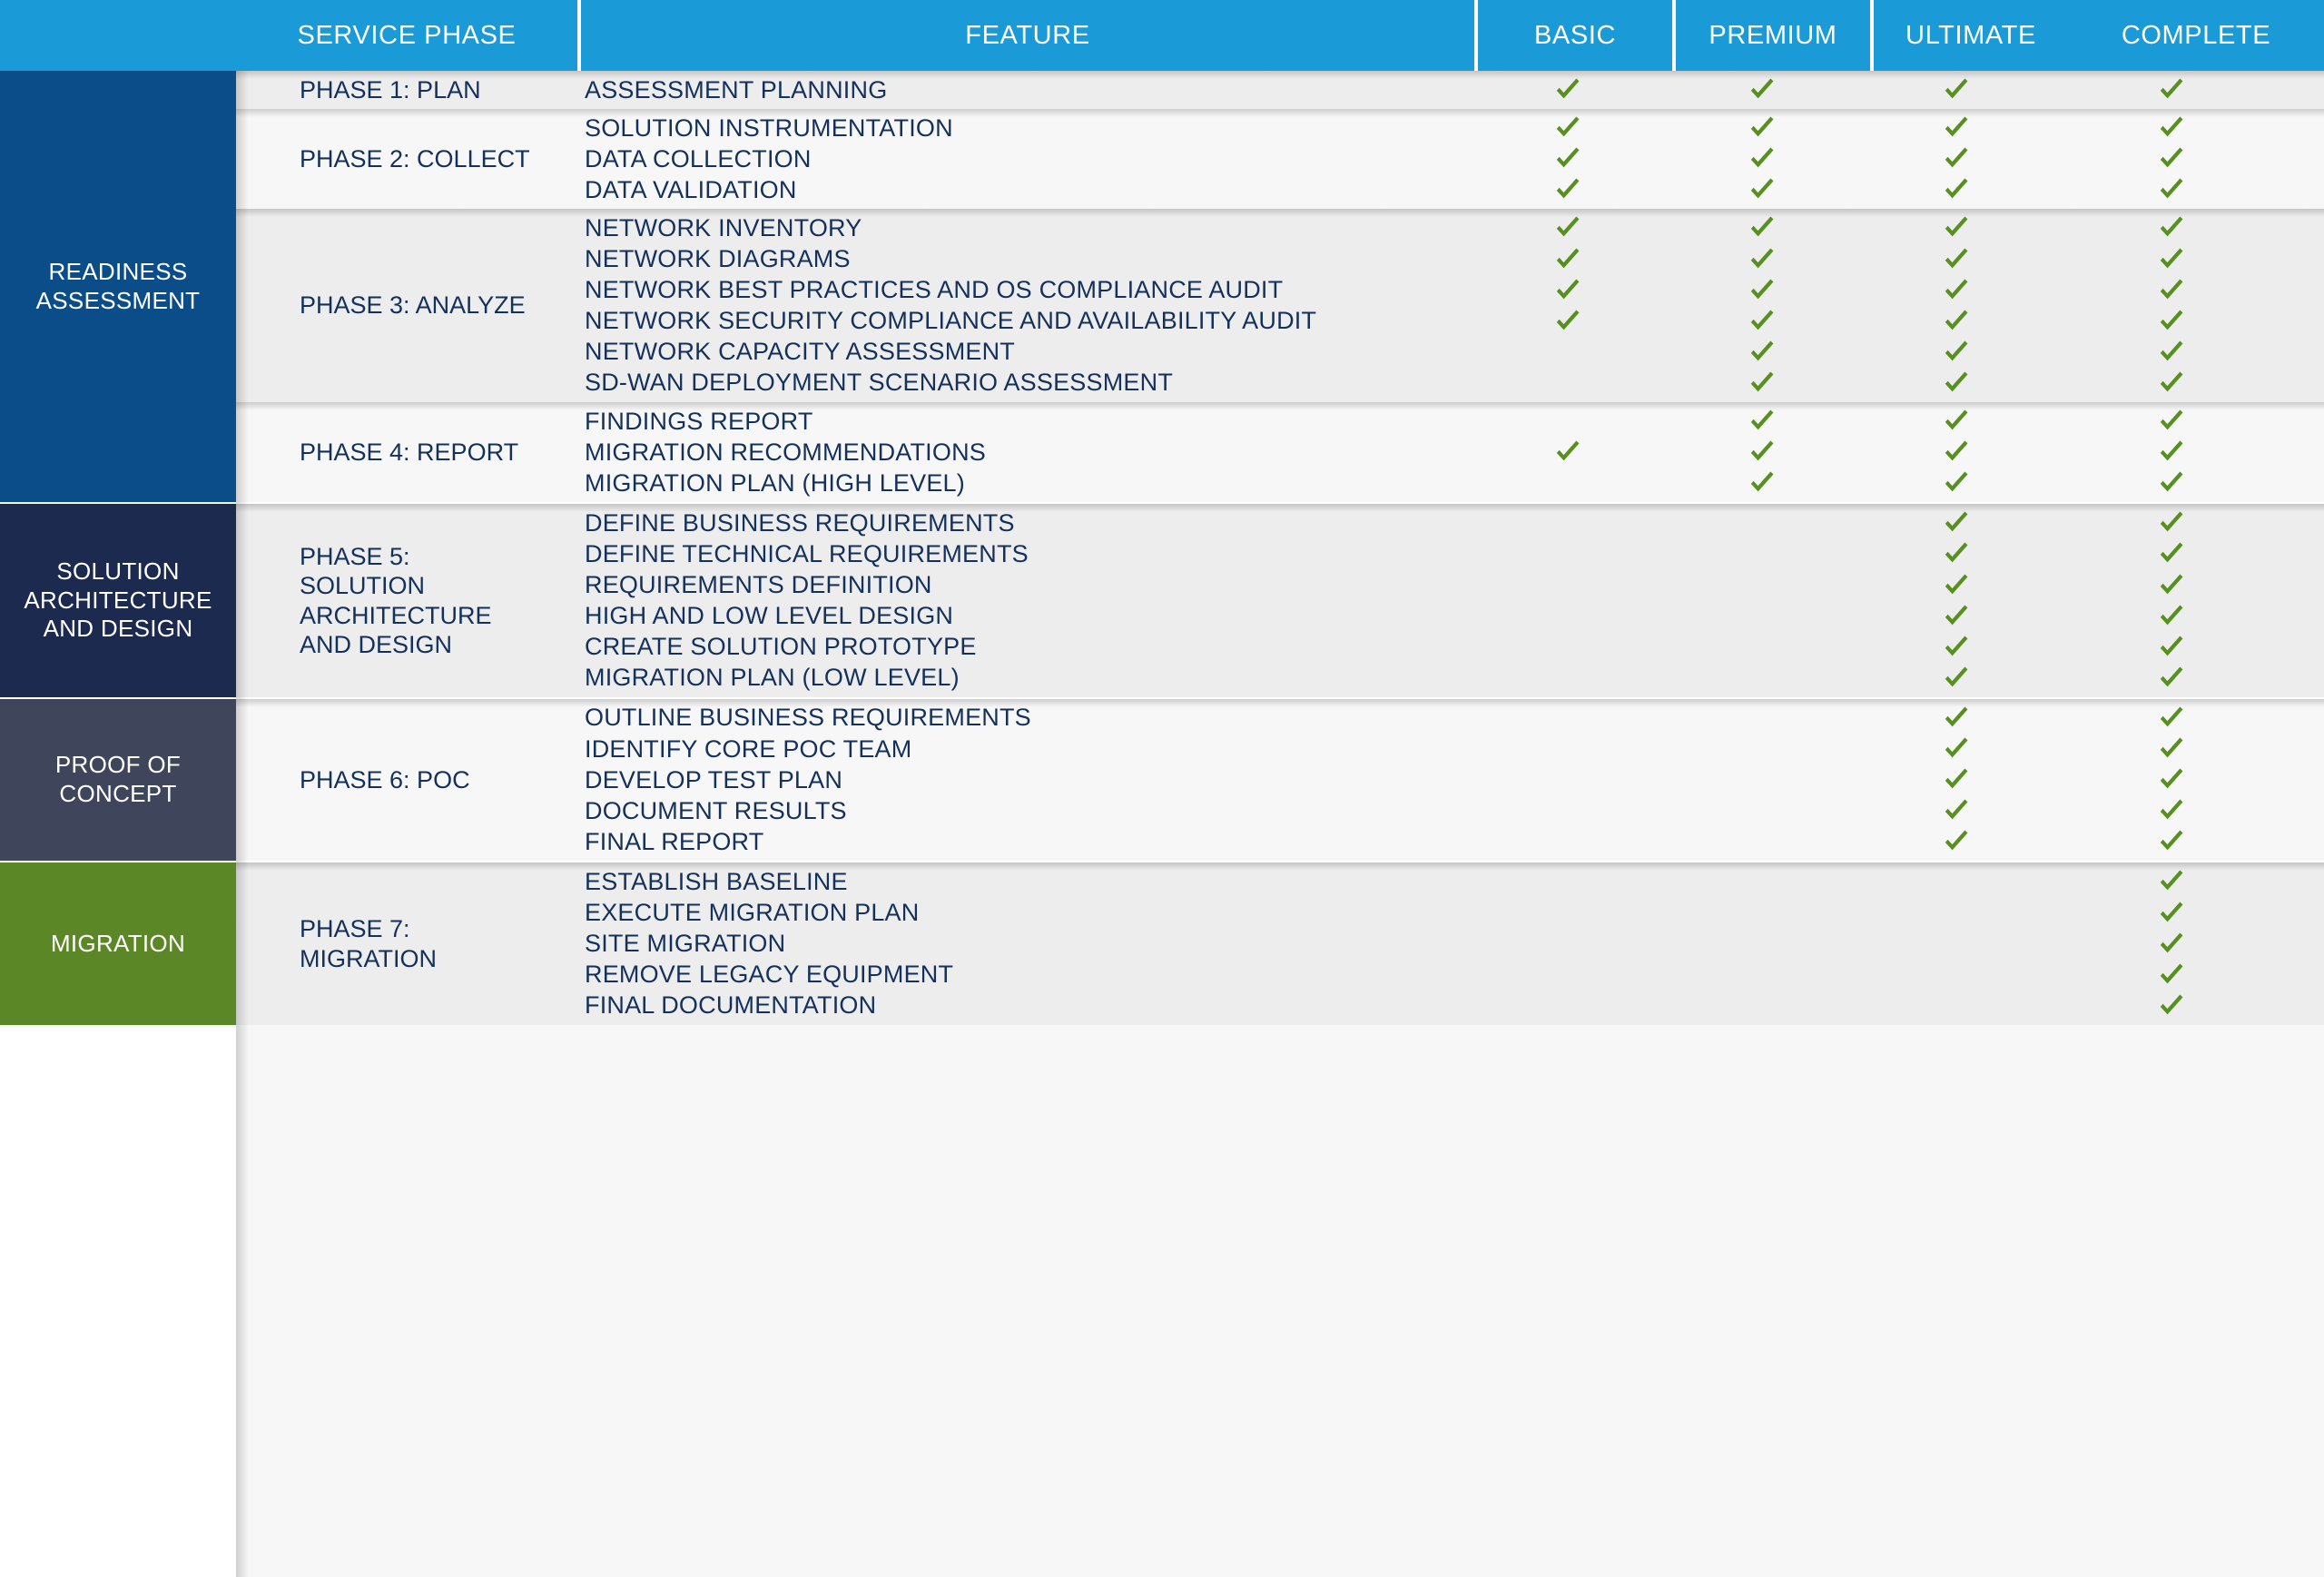 This screenshot has height=1577, width=2324. Describe the element at coordinates (1280, 260) in the screenshot. I see `table-row: NETWORK DIAGRAMS` at that location.